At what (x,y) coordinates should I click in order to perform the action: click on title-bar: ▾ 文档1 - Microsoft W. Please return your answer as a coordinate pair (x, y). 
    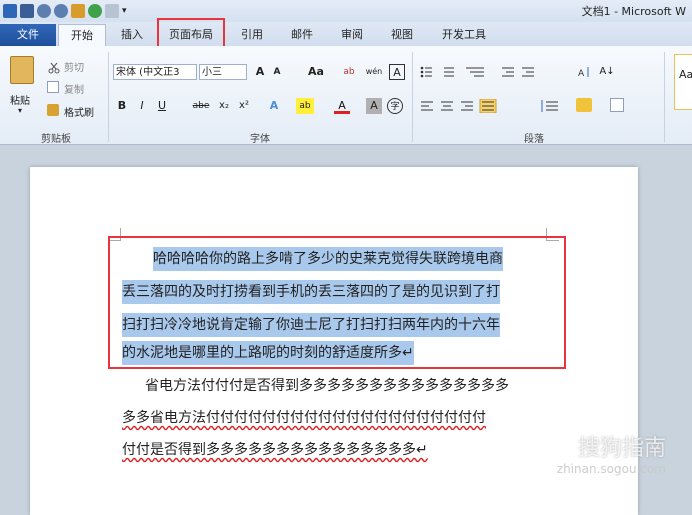
    Looking at the image, I should click on (346, 11).